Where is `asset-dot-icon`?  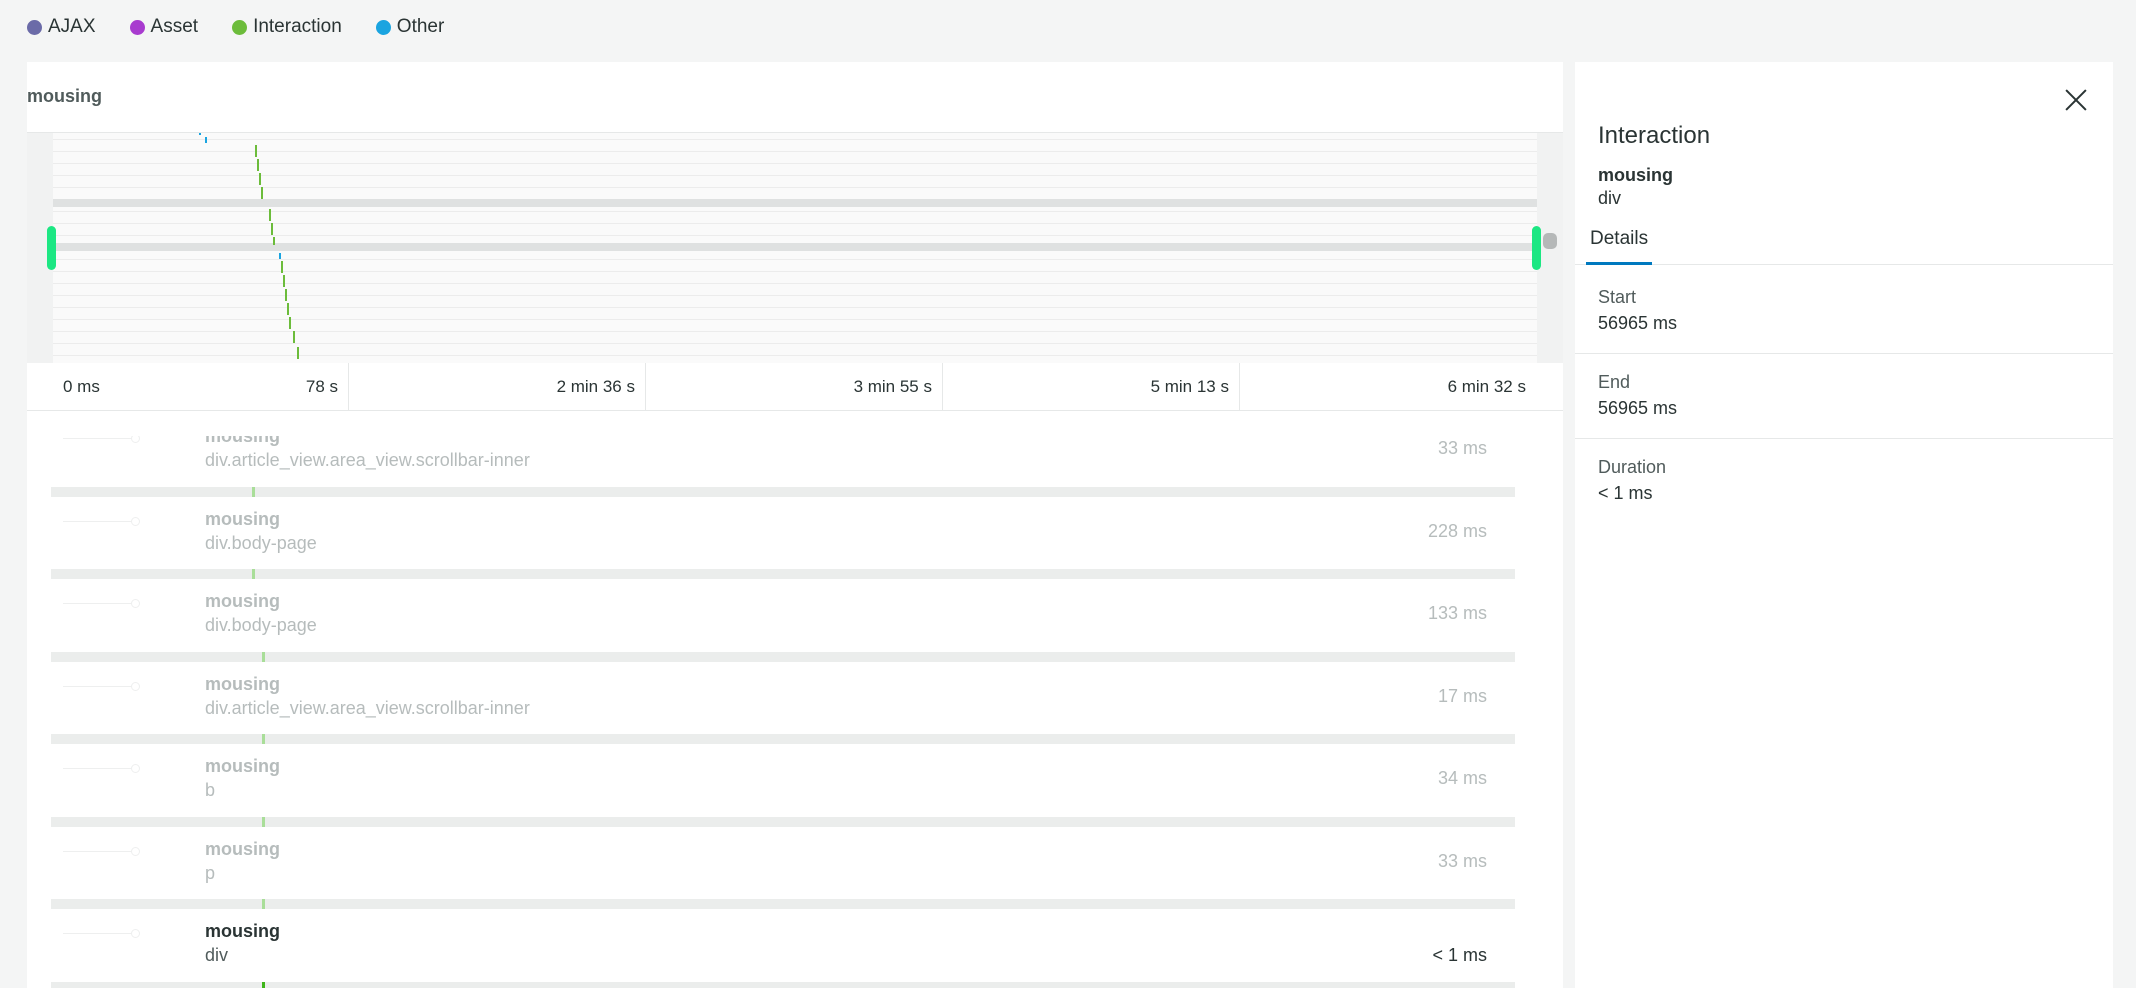 asset-dot-icon is located at coordinates (137, 27).